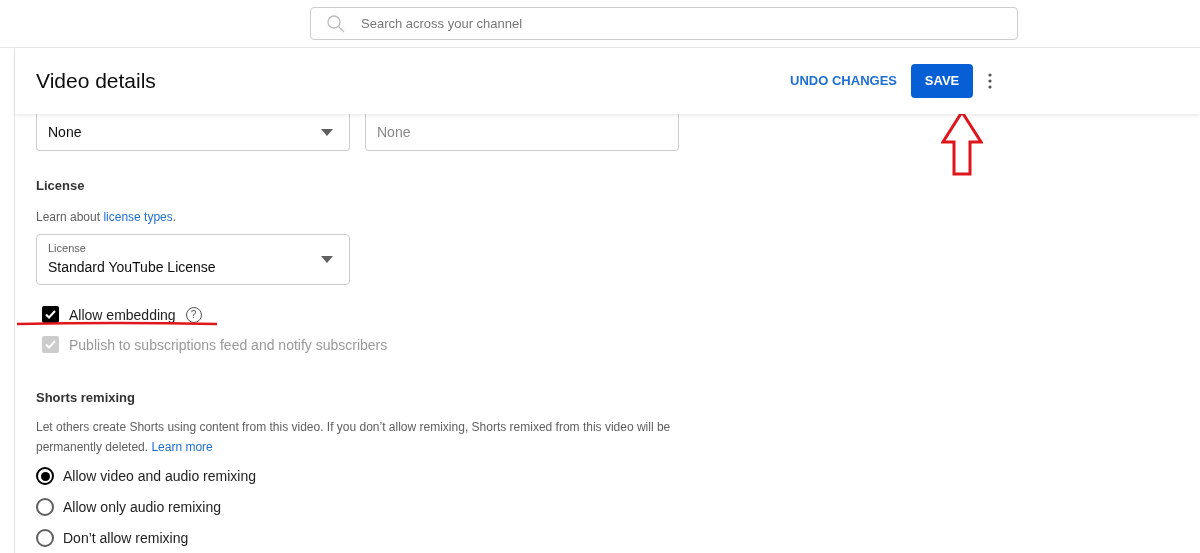 Image resolution: width=1200 pixels, height=553 pixels. What do you see at coordinates (96, 81) in the screenshot?
I see `page-title: Video details` at bounding box center [96, 81].